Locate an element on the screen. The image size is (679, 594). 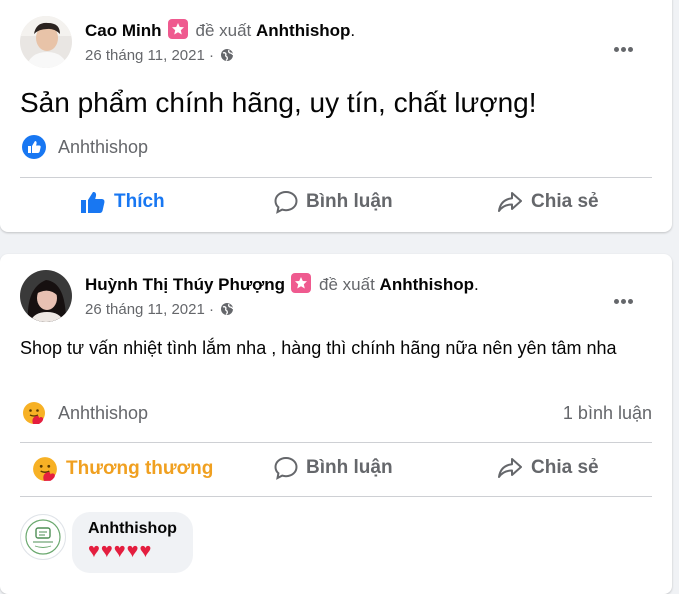
comment-bubble: Anhthishop ♥♥♥♥♥ is located at coordinates (132, 542).